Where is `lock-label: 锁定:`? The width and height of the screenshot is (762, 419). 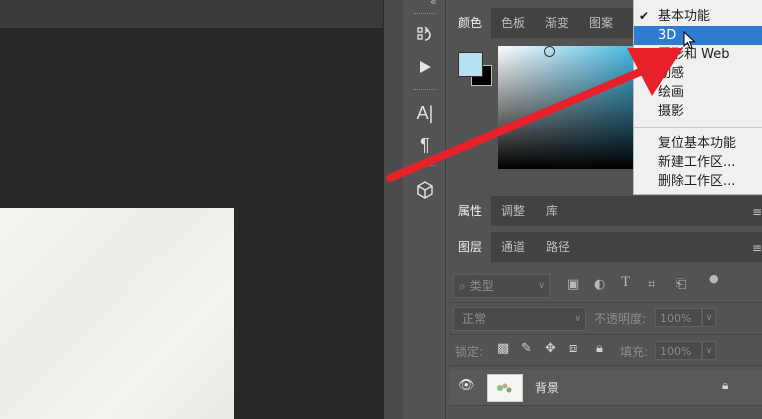 lock-label: 锁定: is located at coordinates (469, 352).